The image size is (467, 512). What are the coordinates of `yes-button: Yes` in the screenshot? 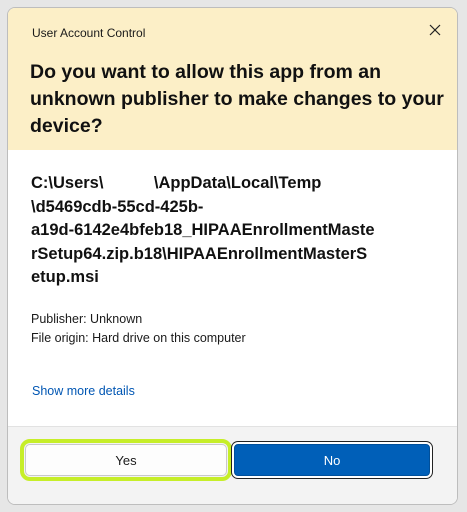 It's located at (126, 460).